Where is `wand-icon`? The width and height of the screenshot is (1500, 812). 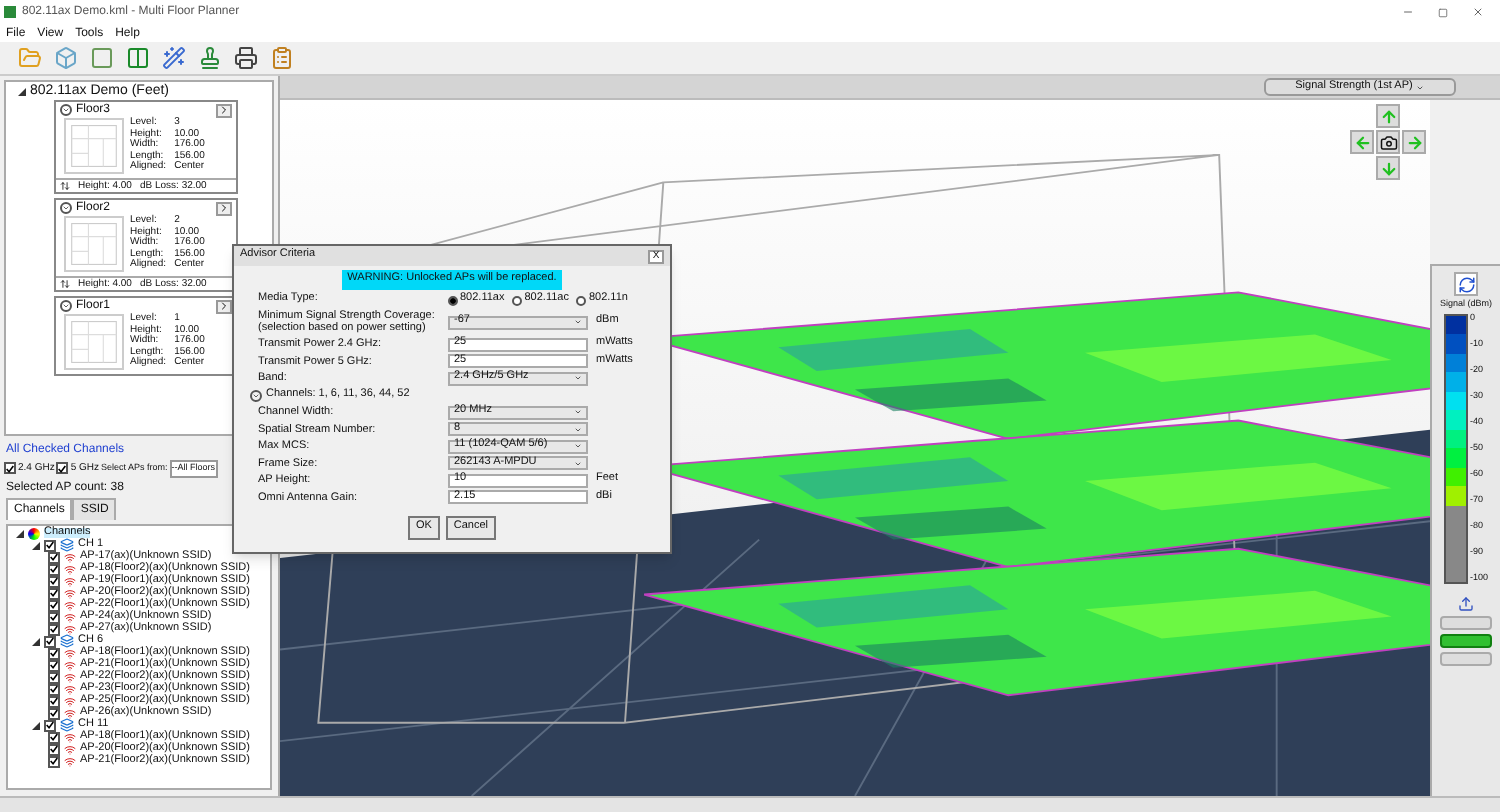 wand-icon is located at coordinates (174, 58).